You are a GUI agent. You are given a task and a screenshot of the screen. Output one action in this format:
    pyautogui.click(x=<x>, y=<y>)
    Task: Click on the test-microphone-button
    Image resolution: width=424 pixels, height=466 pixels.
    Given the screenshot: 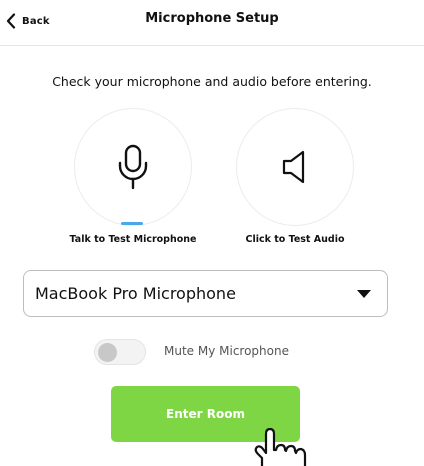 What is the action you would take?
    pyautogui.click(x=133, y=167)
    